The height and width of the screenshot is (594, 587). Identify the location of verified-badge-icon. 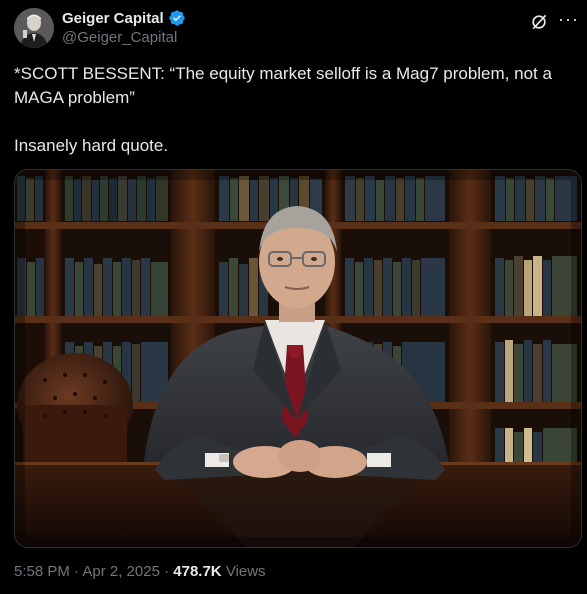
(177, 18).